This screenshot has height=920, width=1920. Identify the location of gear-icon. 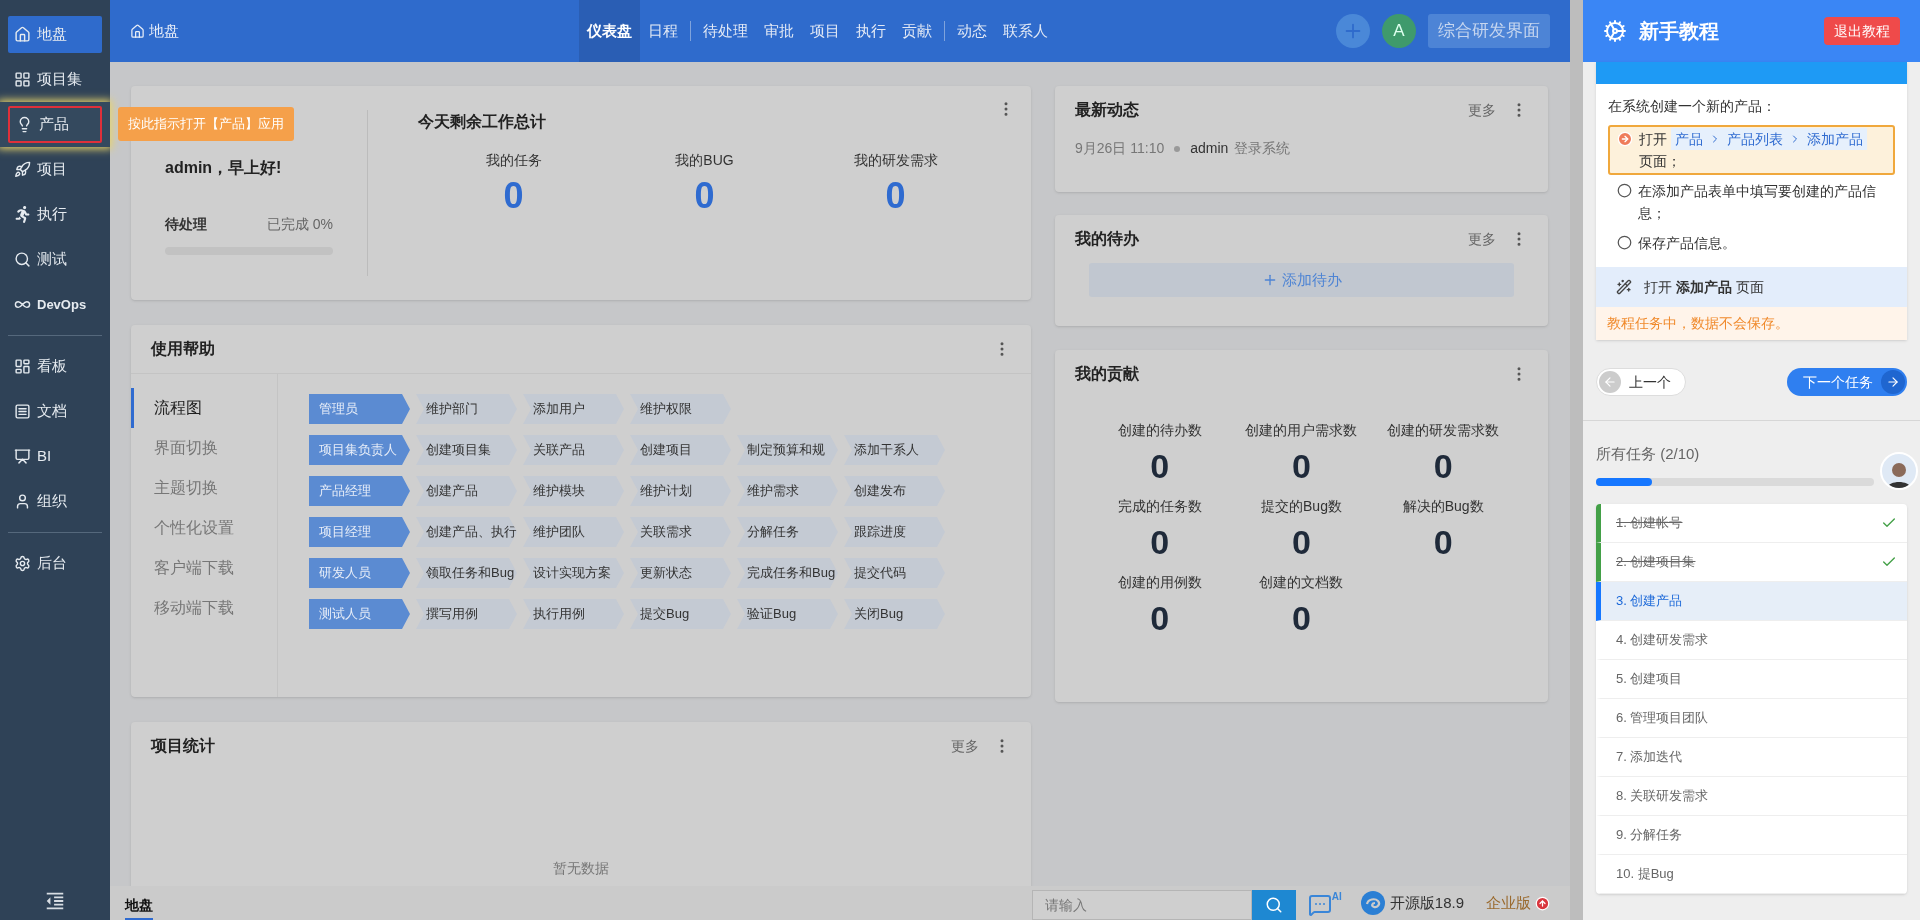
(1615, 31).